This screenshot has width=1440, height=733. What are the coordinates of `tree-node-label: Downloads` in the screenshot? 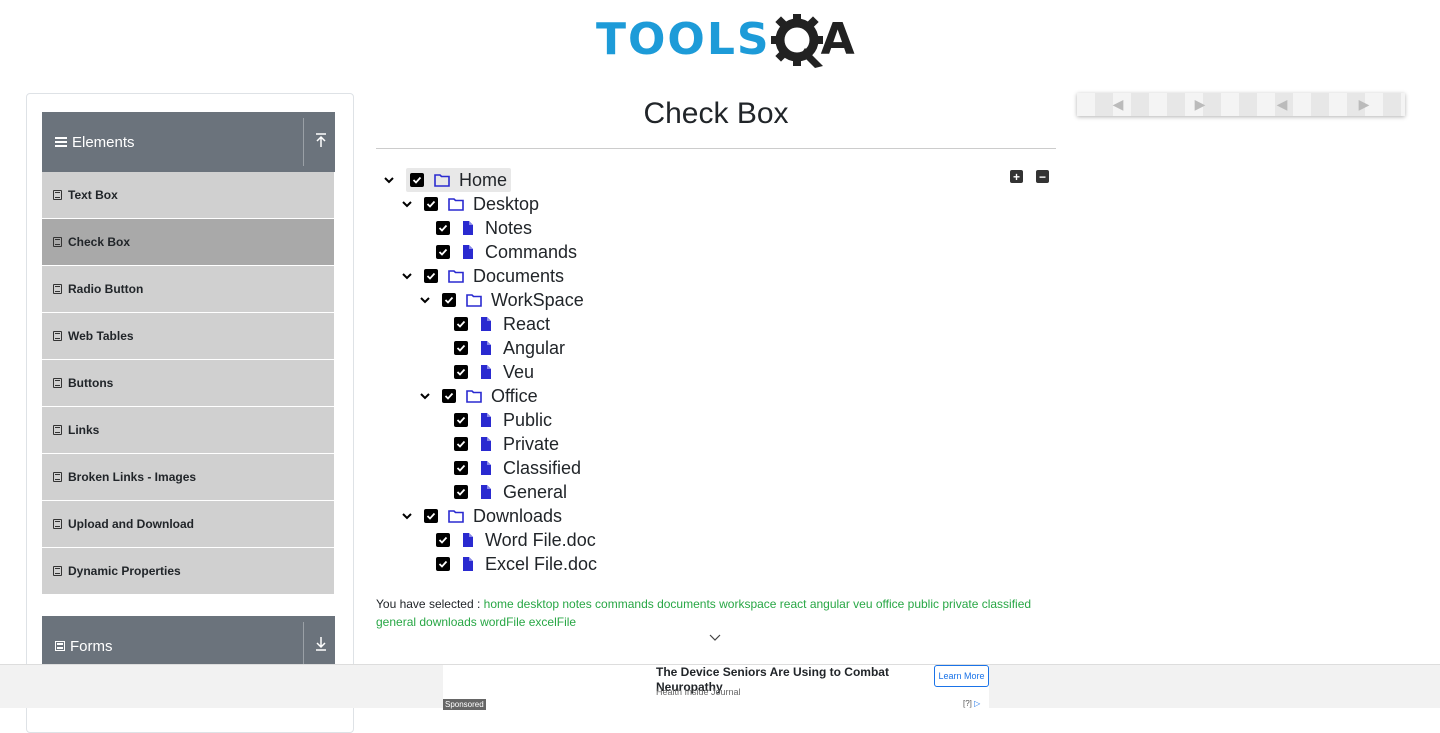 It's located at (517, 516).